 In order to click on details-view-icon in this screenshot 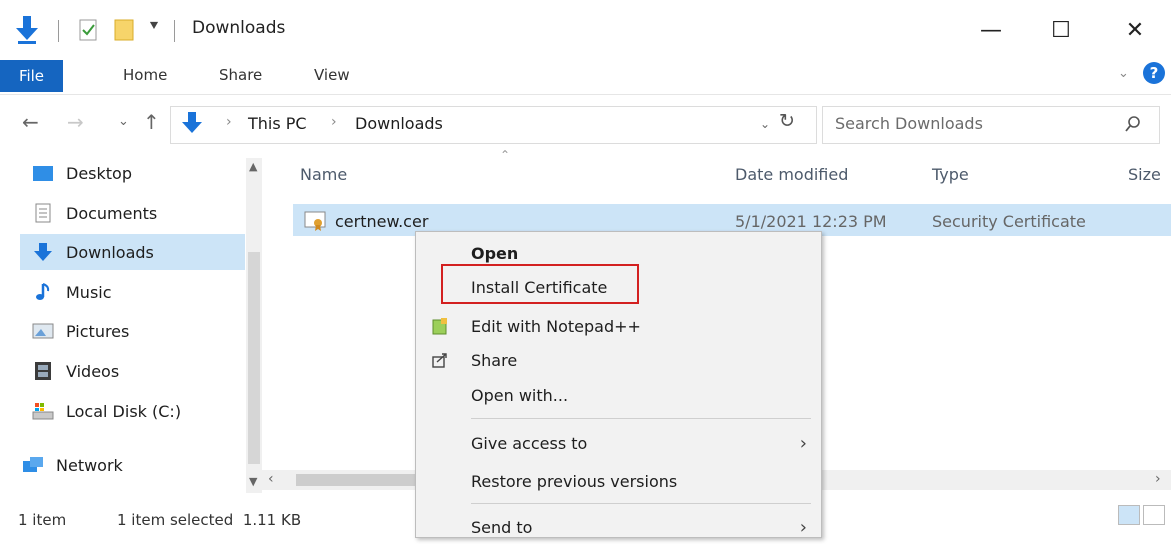, I will do `click(1129, 515)`.